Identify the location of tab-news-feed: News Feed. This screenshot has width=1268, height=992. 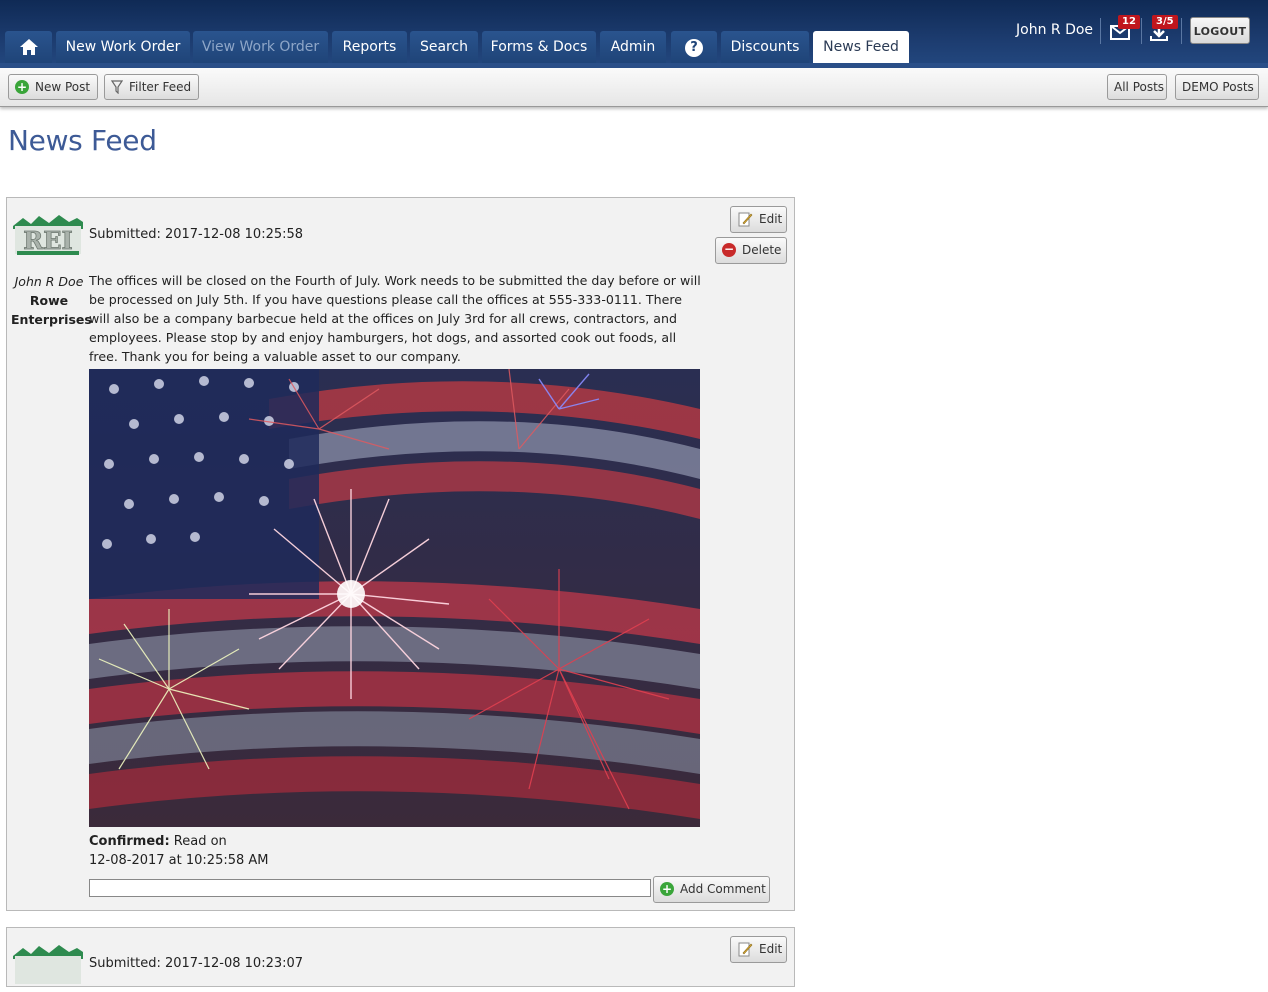
(861, 48).